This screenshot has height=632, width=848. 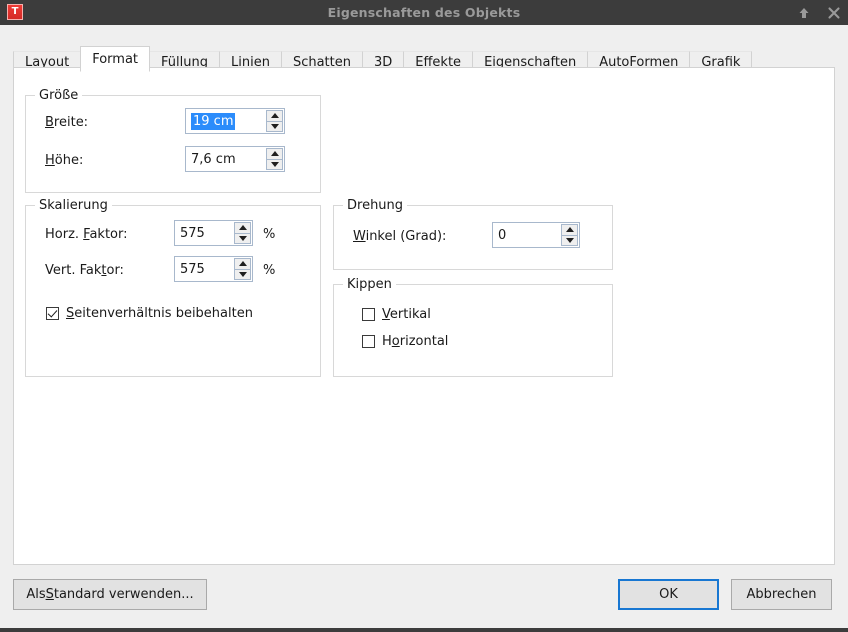 I want to click on checkbox-vertikal-label: Vertikal, so click(x=406, y=314).